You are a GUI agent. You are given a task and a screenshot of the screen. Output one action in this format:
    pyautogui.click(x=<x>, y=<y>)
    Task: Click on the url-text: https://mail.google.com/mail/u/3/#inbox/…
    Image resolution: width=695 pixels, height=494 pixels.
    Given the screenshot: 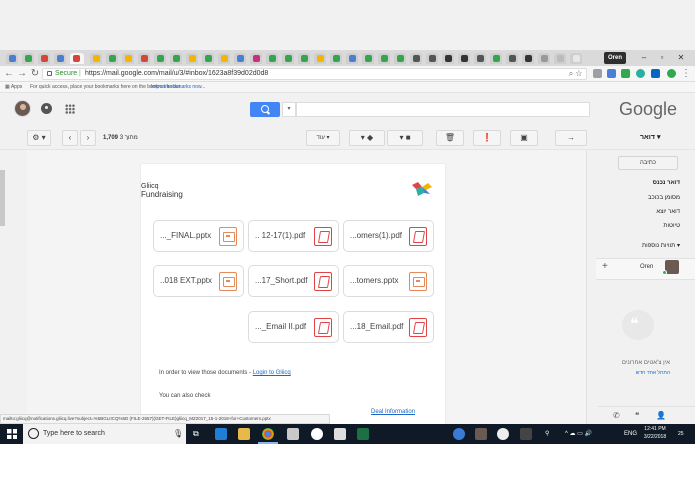 What is the action you would take?
    pyautogui.click(x=176, y=74)
    